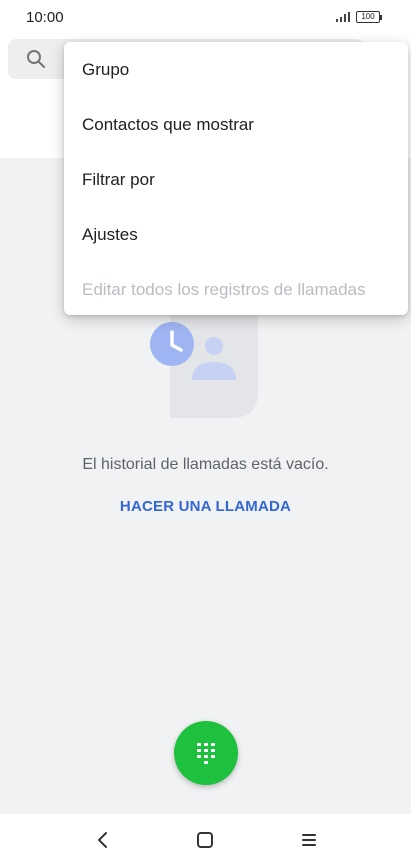  I want to click on navigation-bar, so click(205, 841).